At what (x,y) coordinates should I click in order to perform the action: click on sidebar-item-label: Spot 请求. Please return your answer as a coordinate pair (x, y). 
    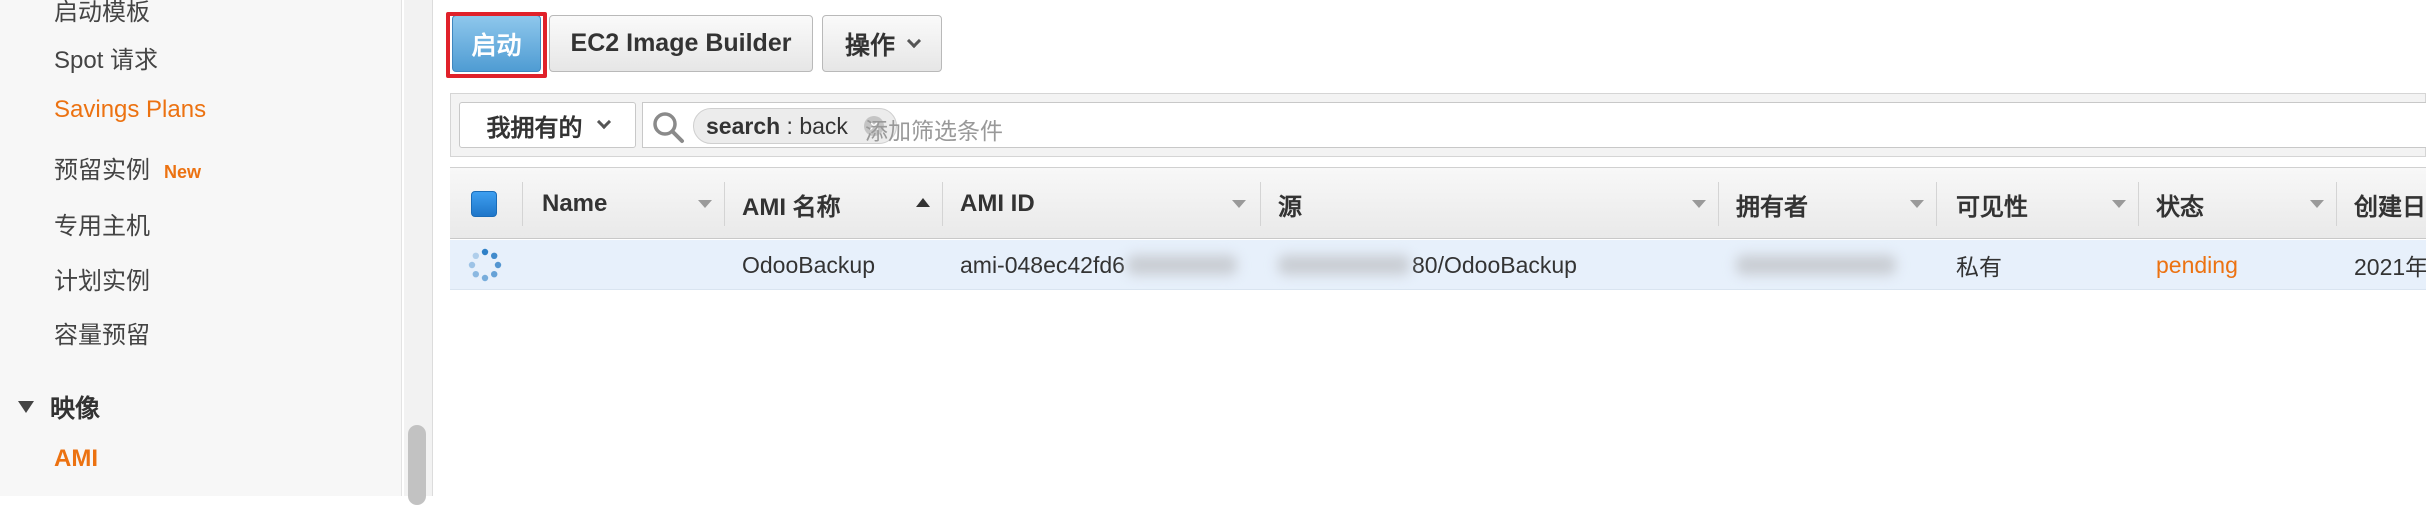
    Looking at the image, I should click on (106, 60).